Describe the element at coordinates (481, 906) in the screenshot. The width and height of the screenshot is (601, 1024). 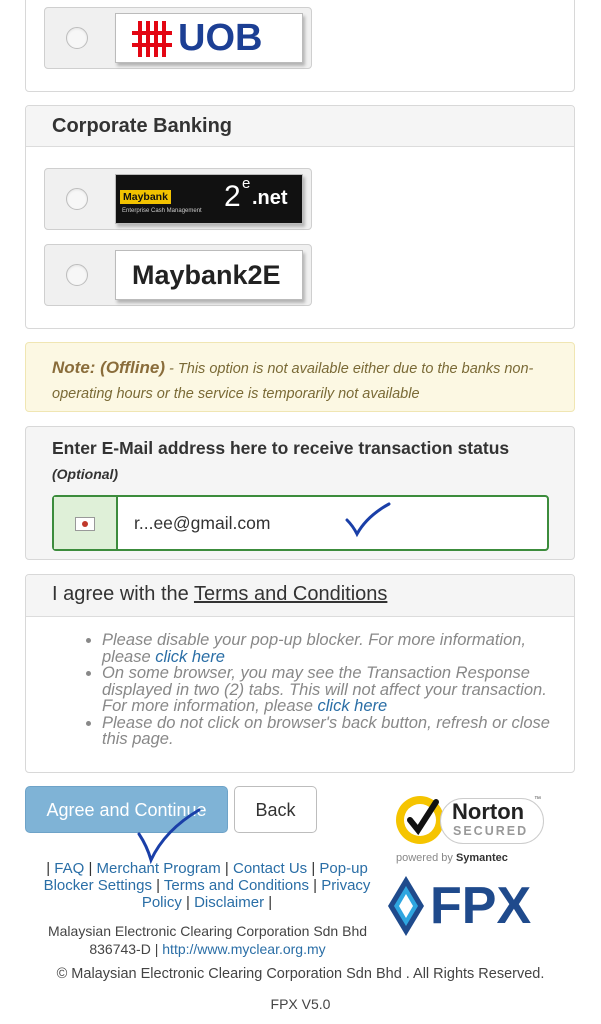
I see `fpx-text: FPX` at that location.